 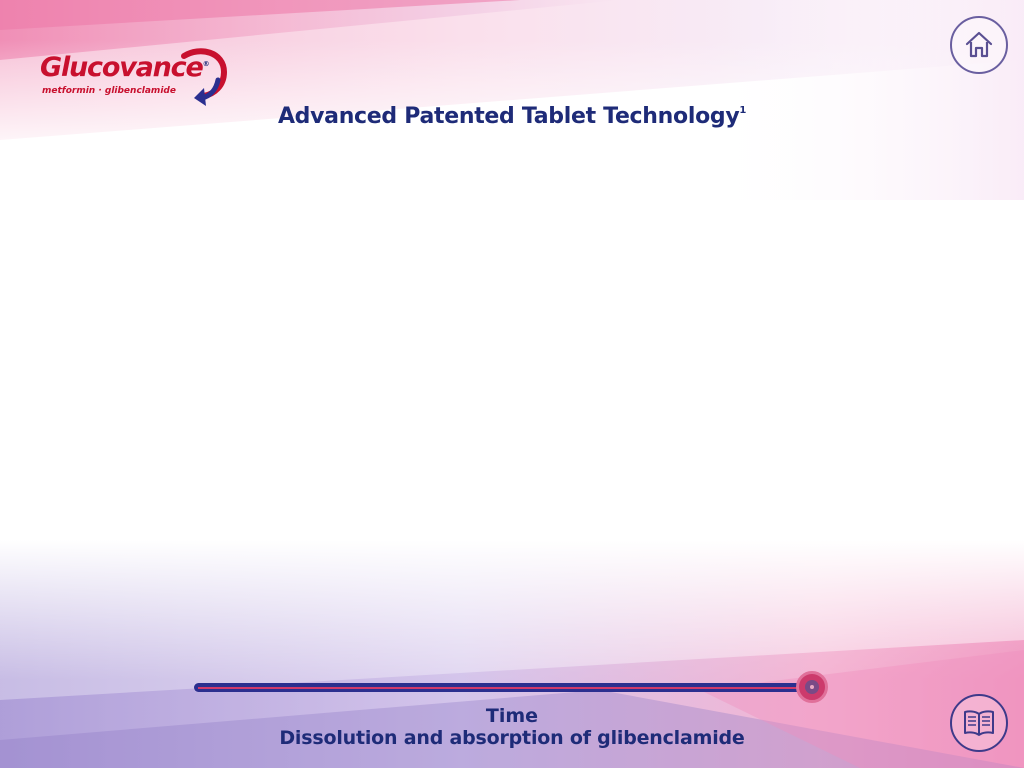 I want to click on book-icon, so click(x=979, y=723).